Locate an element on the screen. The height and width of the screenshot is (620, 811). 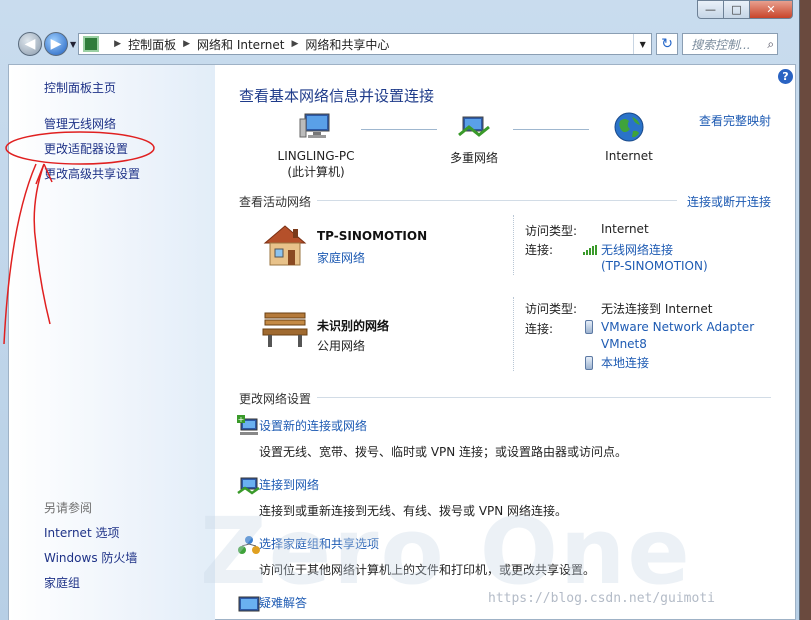
public-network-bench-icon is located at coordinates (285, 330).